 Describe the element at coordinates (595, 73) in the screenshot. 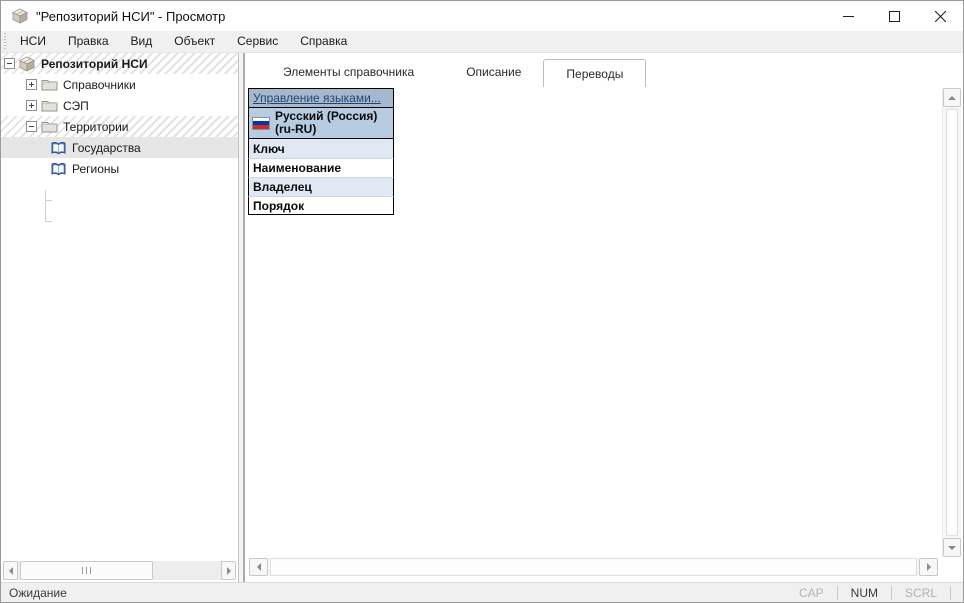

I see `tab-translations: Переводы` at that location.